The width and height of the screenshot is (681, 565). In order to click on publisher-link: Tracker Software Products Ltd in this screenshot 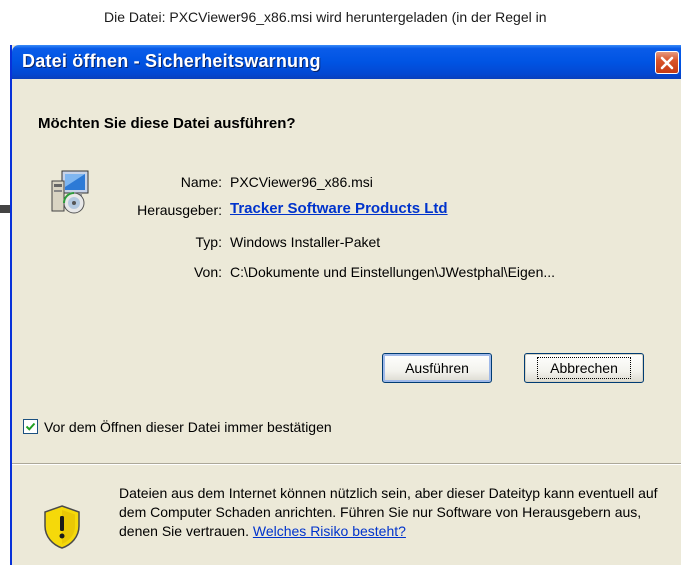, I will do `click(339, 208)`.